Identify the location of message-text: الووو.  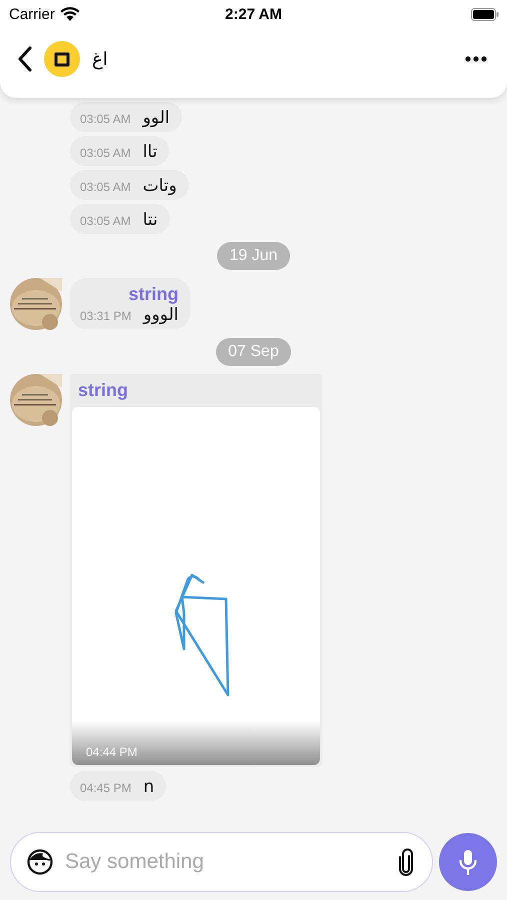
(160, 315).